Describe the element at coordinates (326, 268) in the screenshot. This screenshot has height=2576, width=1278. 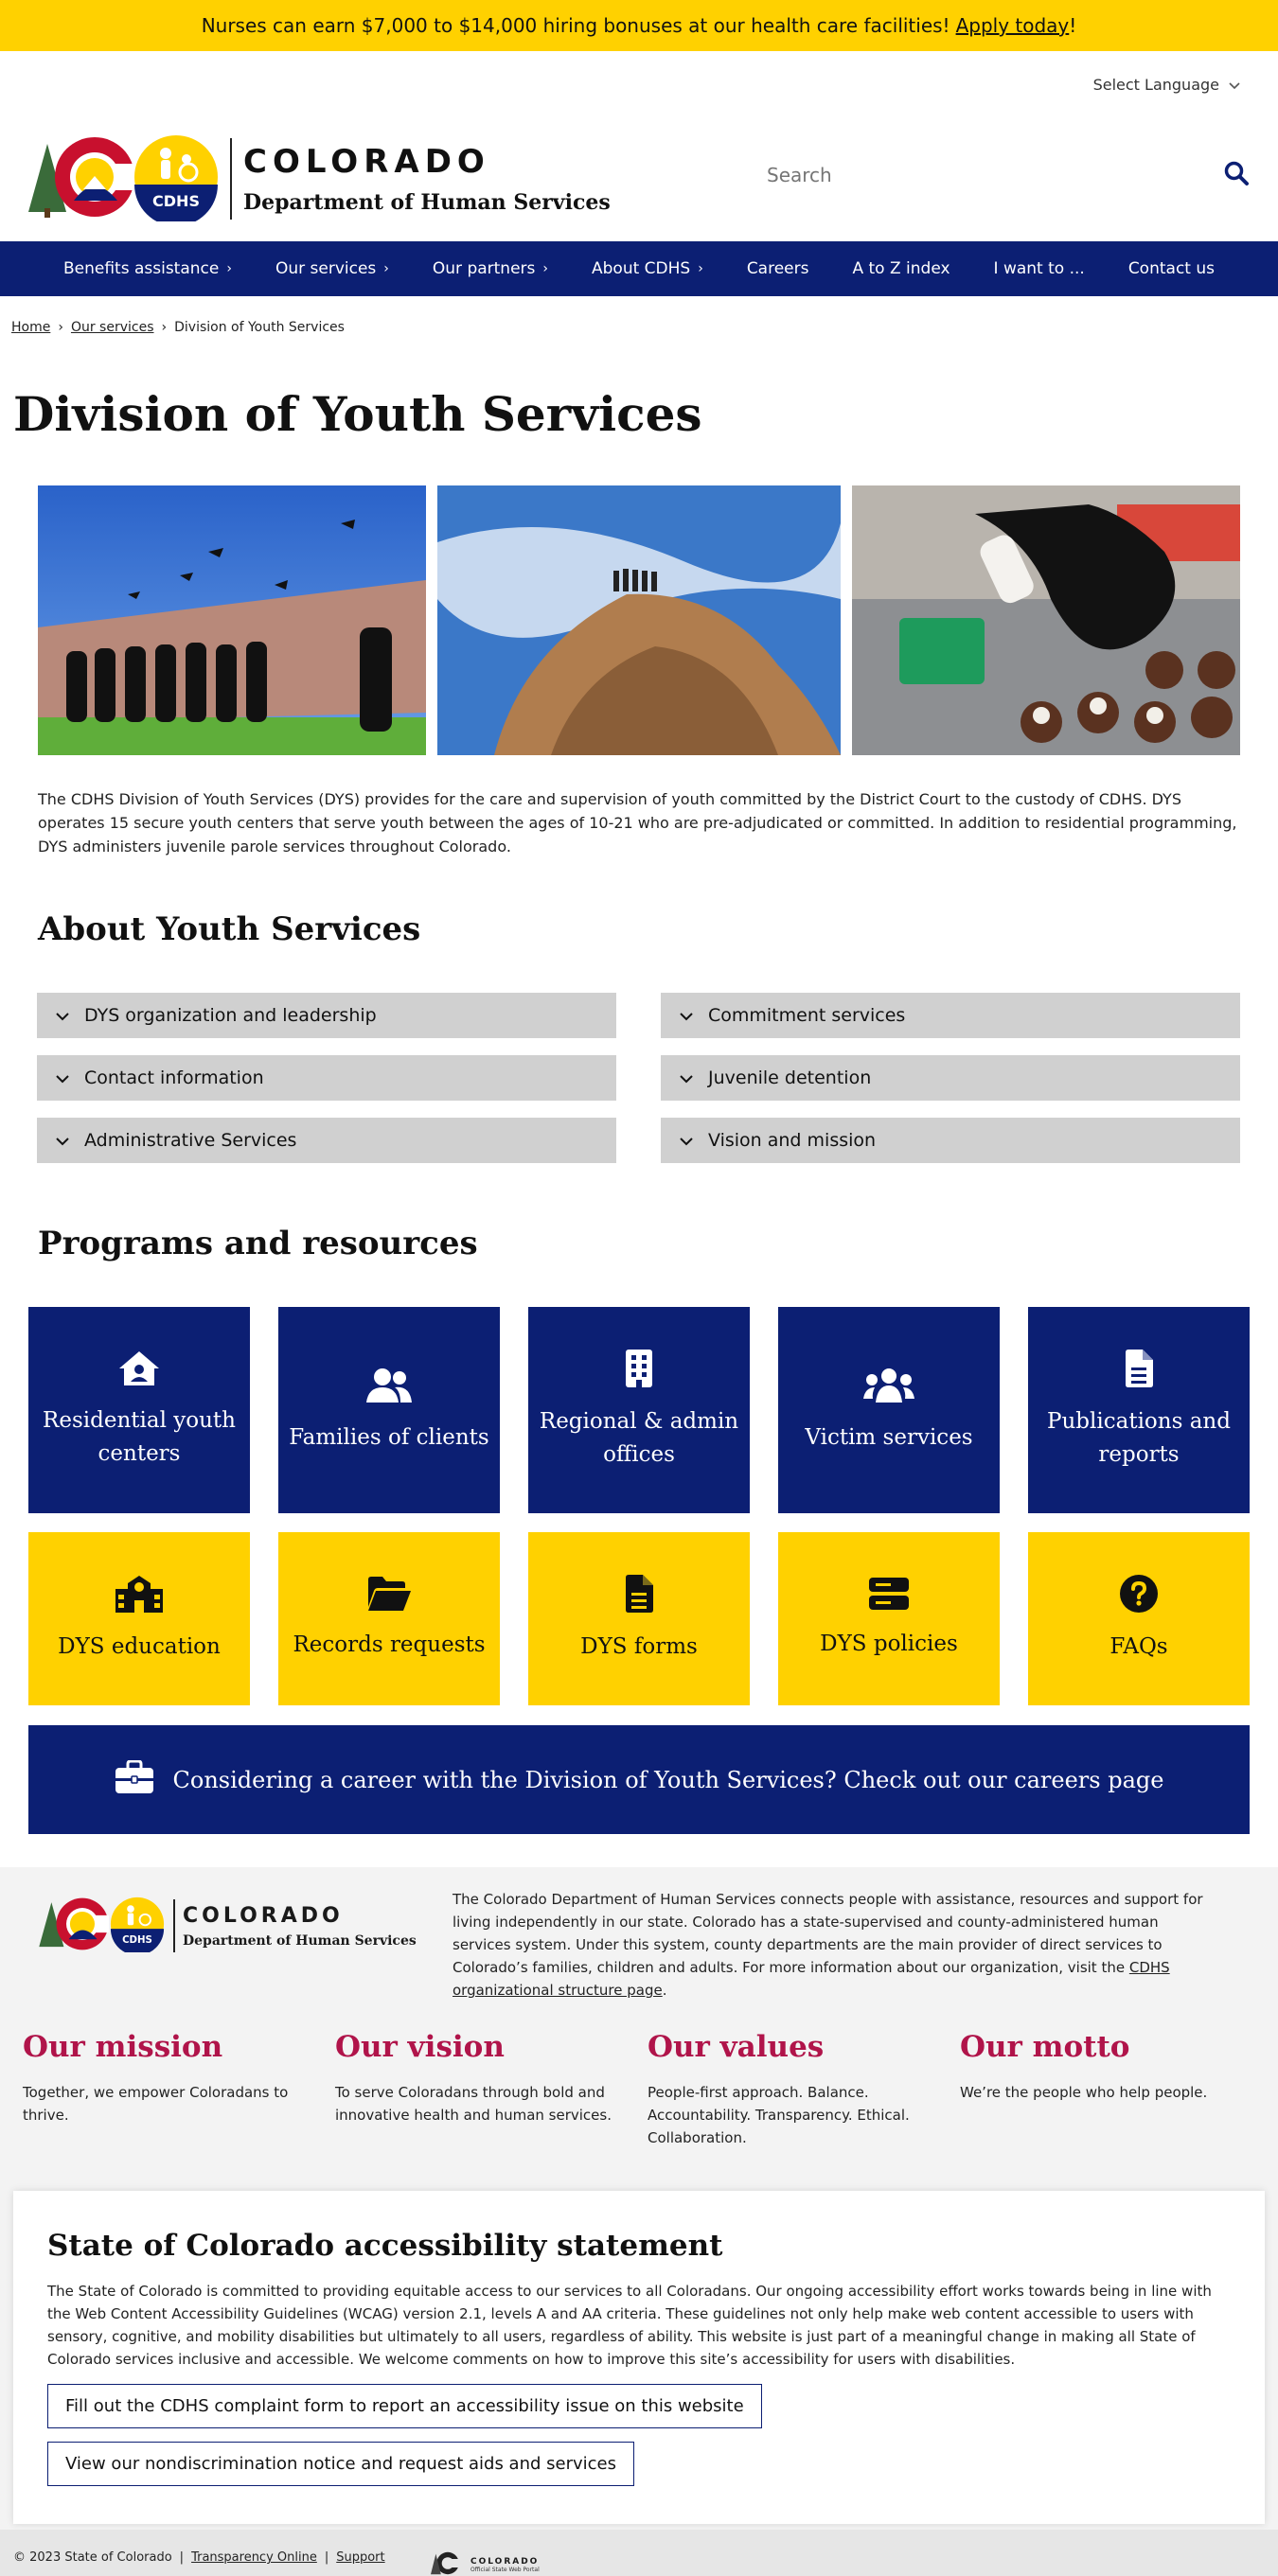
I see `nav-label: Our services` at that location.